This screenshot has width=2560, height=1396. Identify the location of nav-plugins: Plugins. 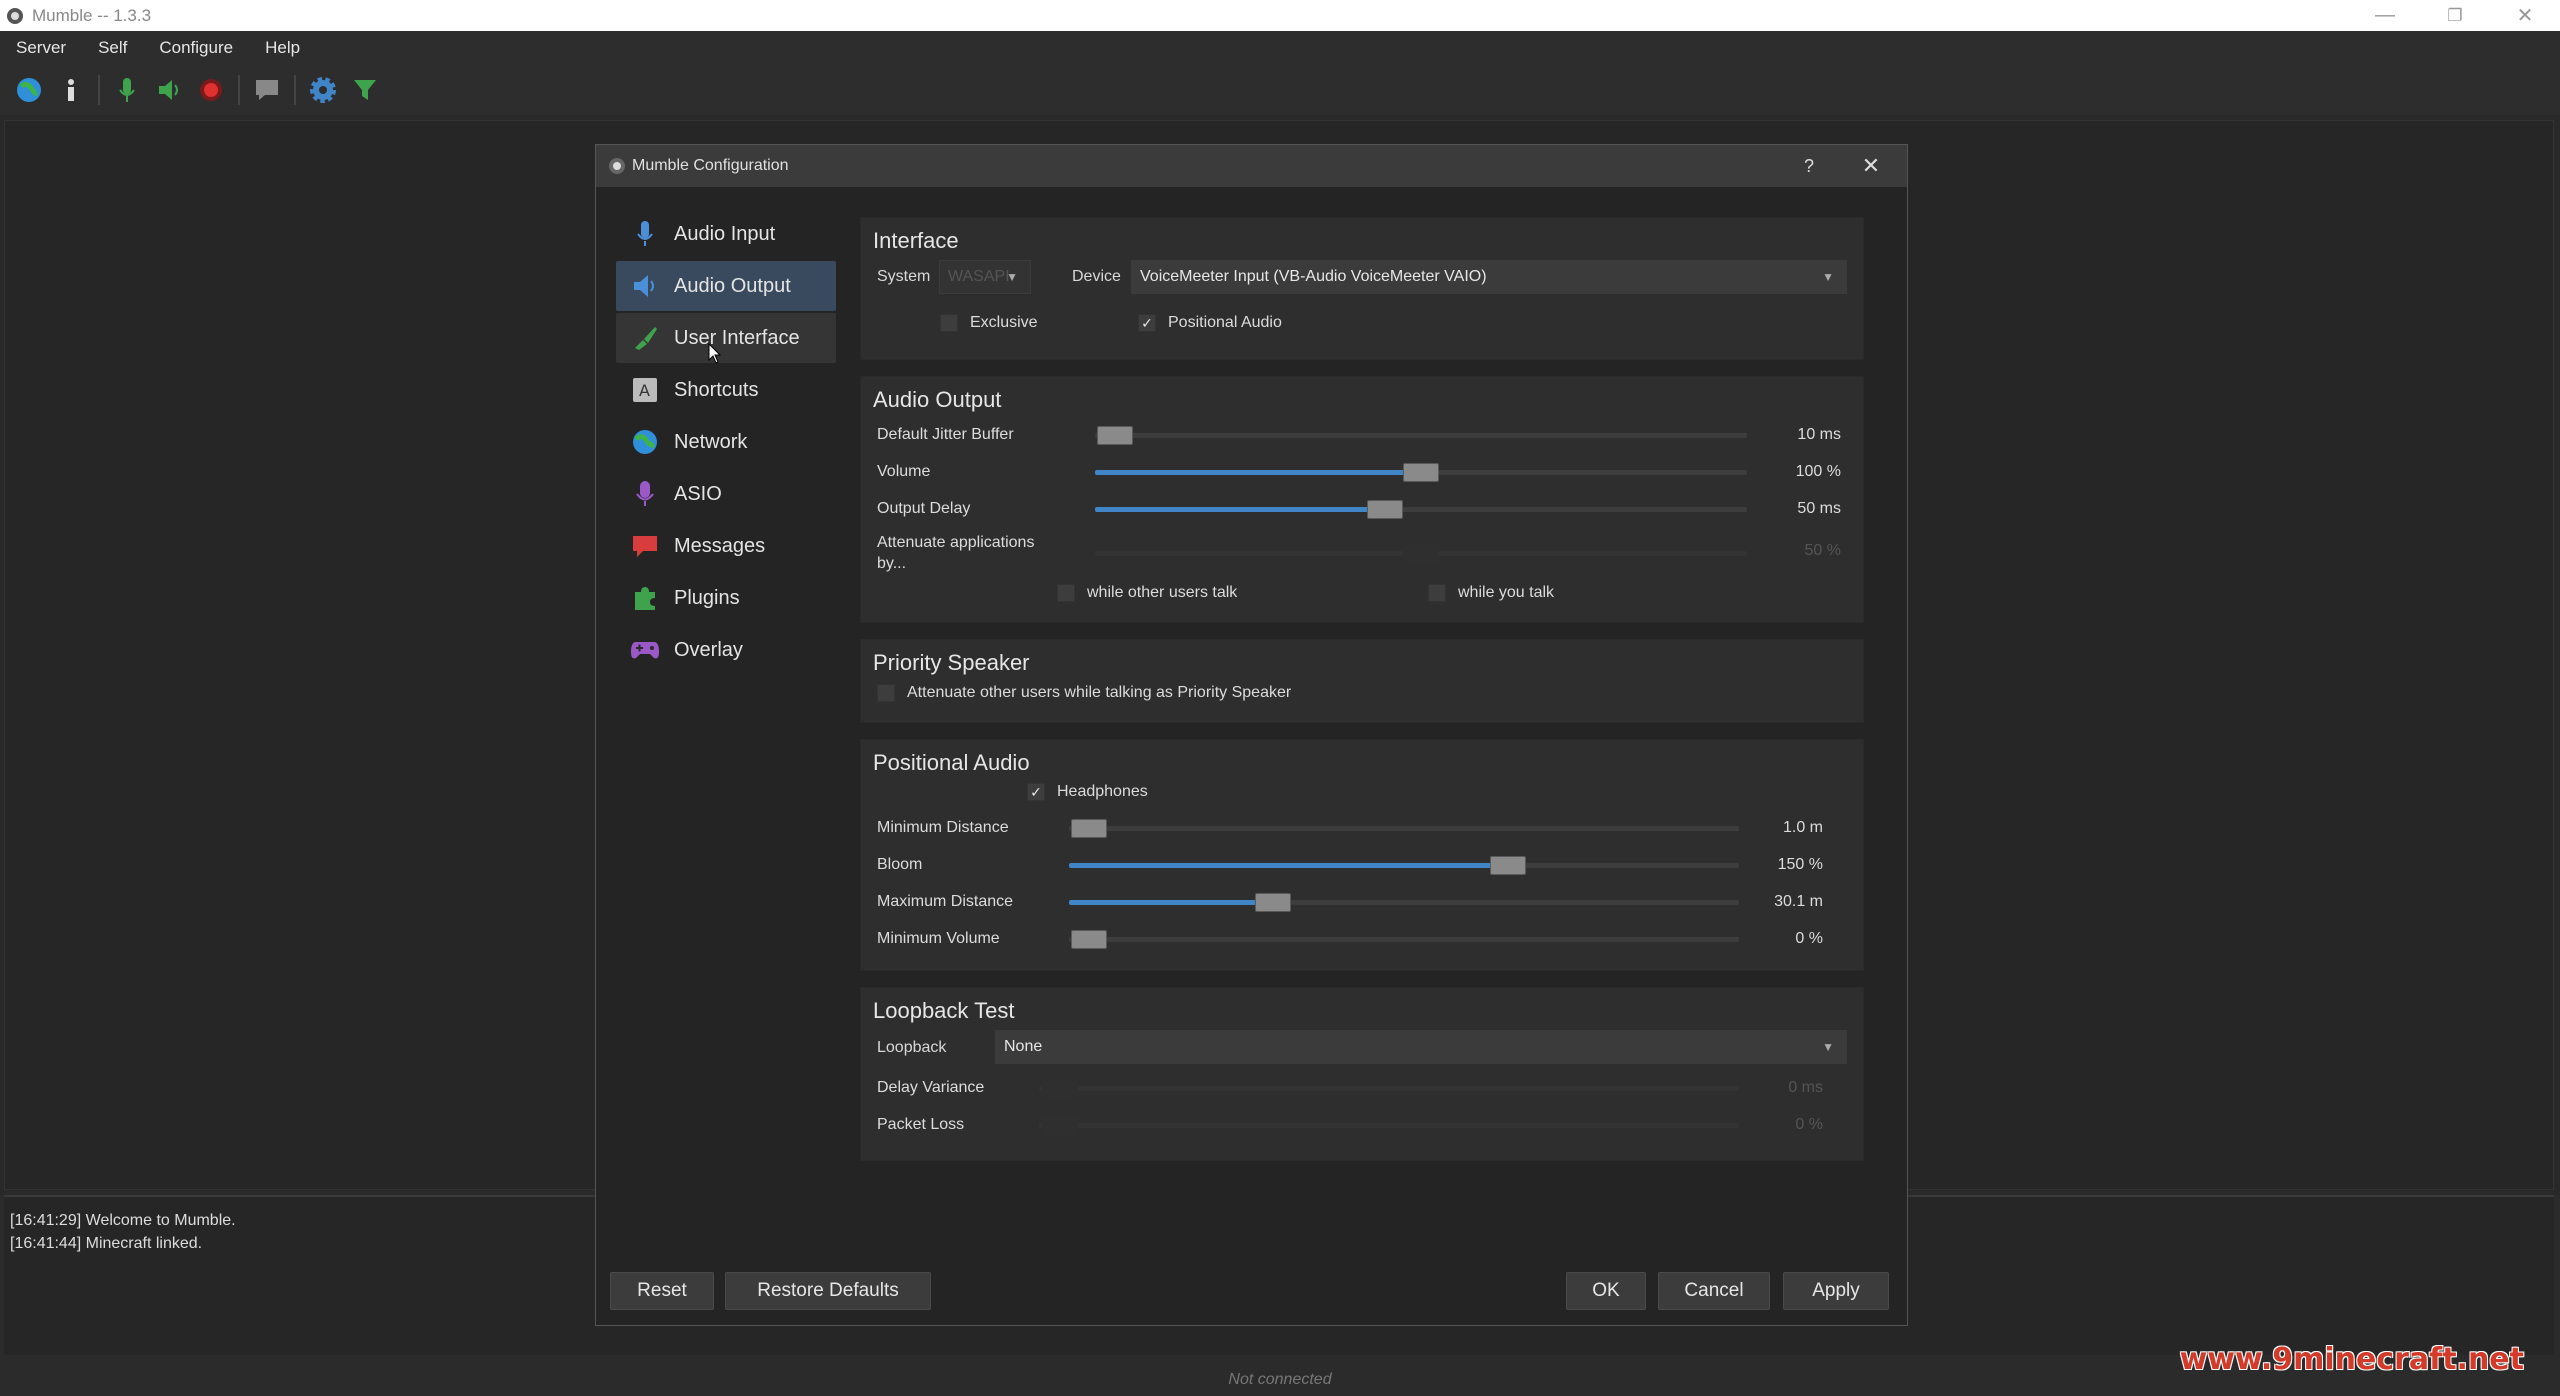
(726, 598).